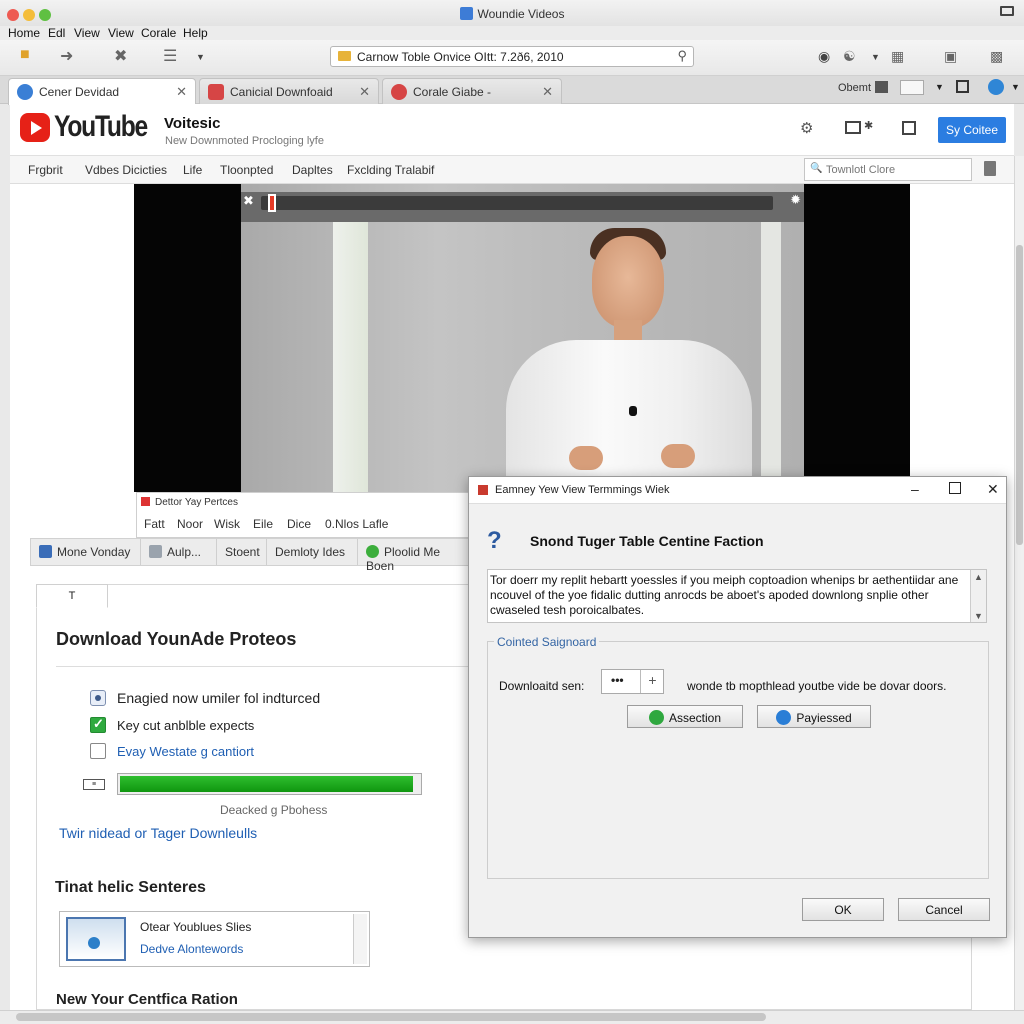  I want to click on nav-item: Tloonpted, so click(246, 170).